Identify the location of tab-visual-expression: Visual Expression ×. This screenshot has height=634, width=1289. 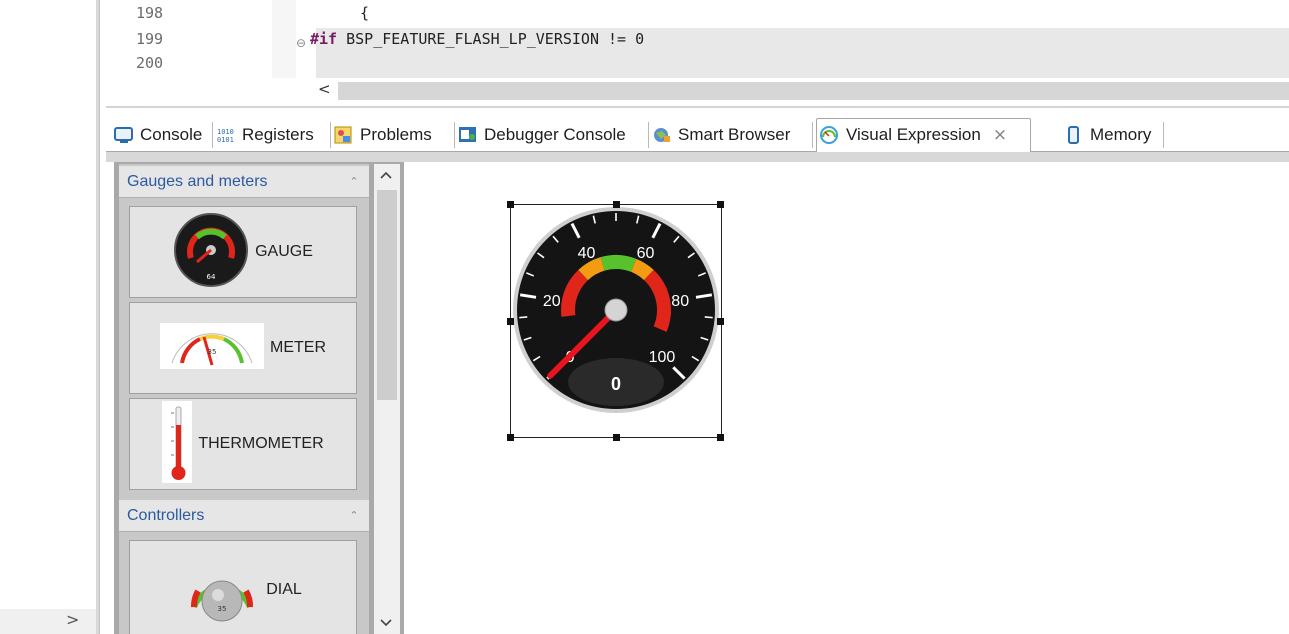
(913, 135).